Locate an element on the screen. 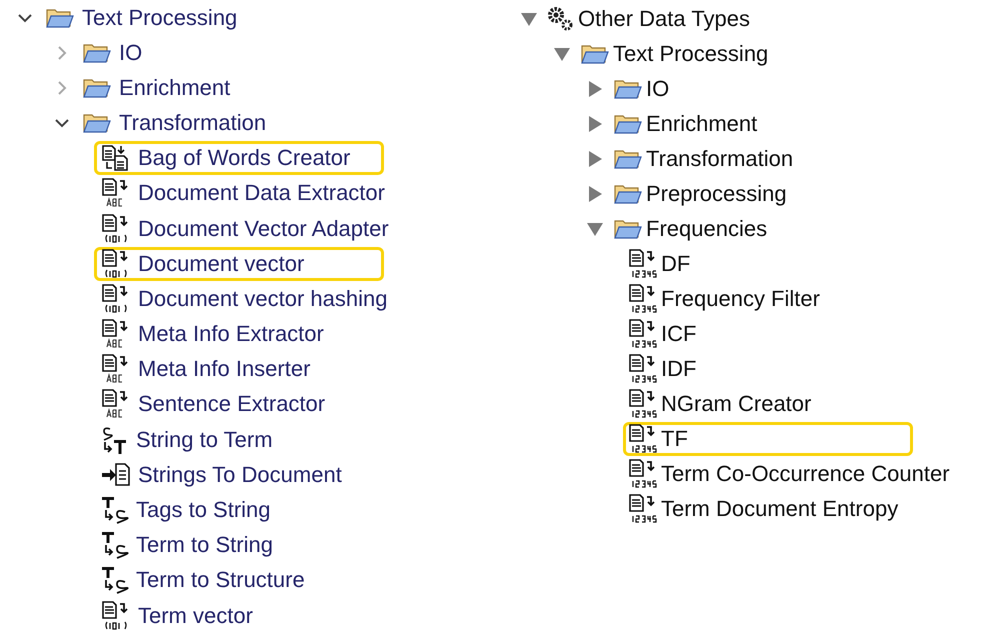 The height and width of the screenshot is (633, 986). import-document-icon is located at coordinates (116, 475).